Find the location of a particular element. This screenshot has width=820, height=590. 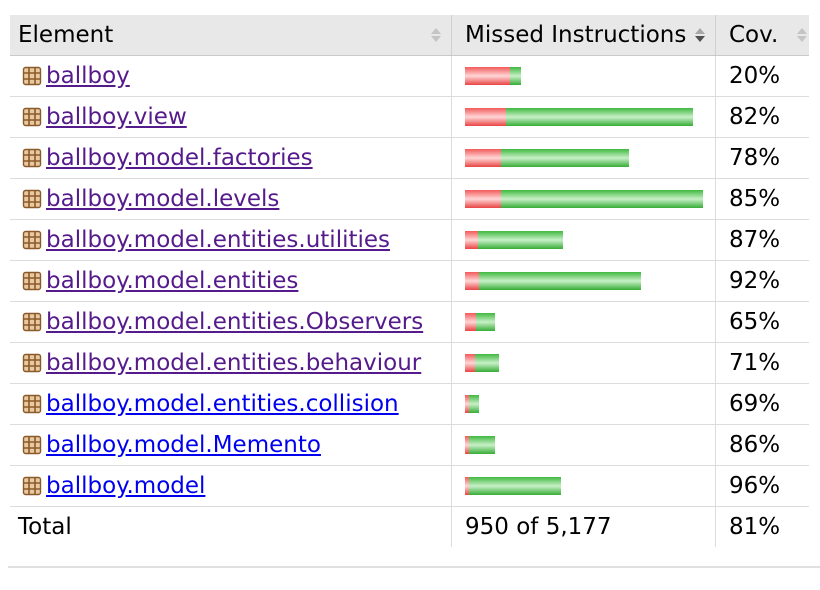

element-cell: ballboy.model.entities.behaviour is located at coordinates (231, 363).